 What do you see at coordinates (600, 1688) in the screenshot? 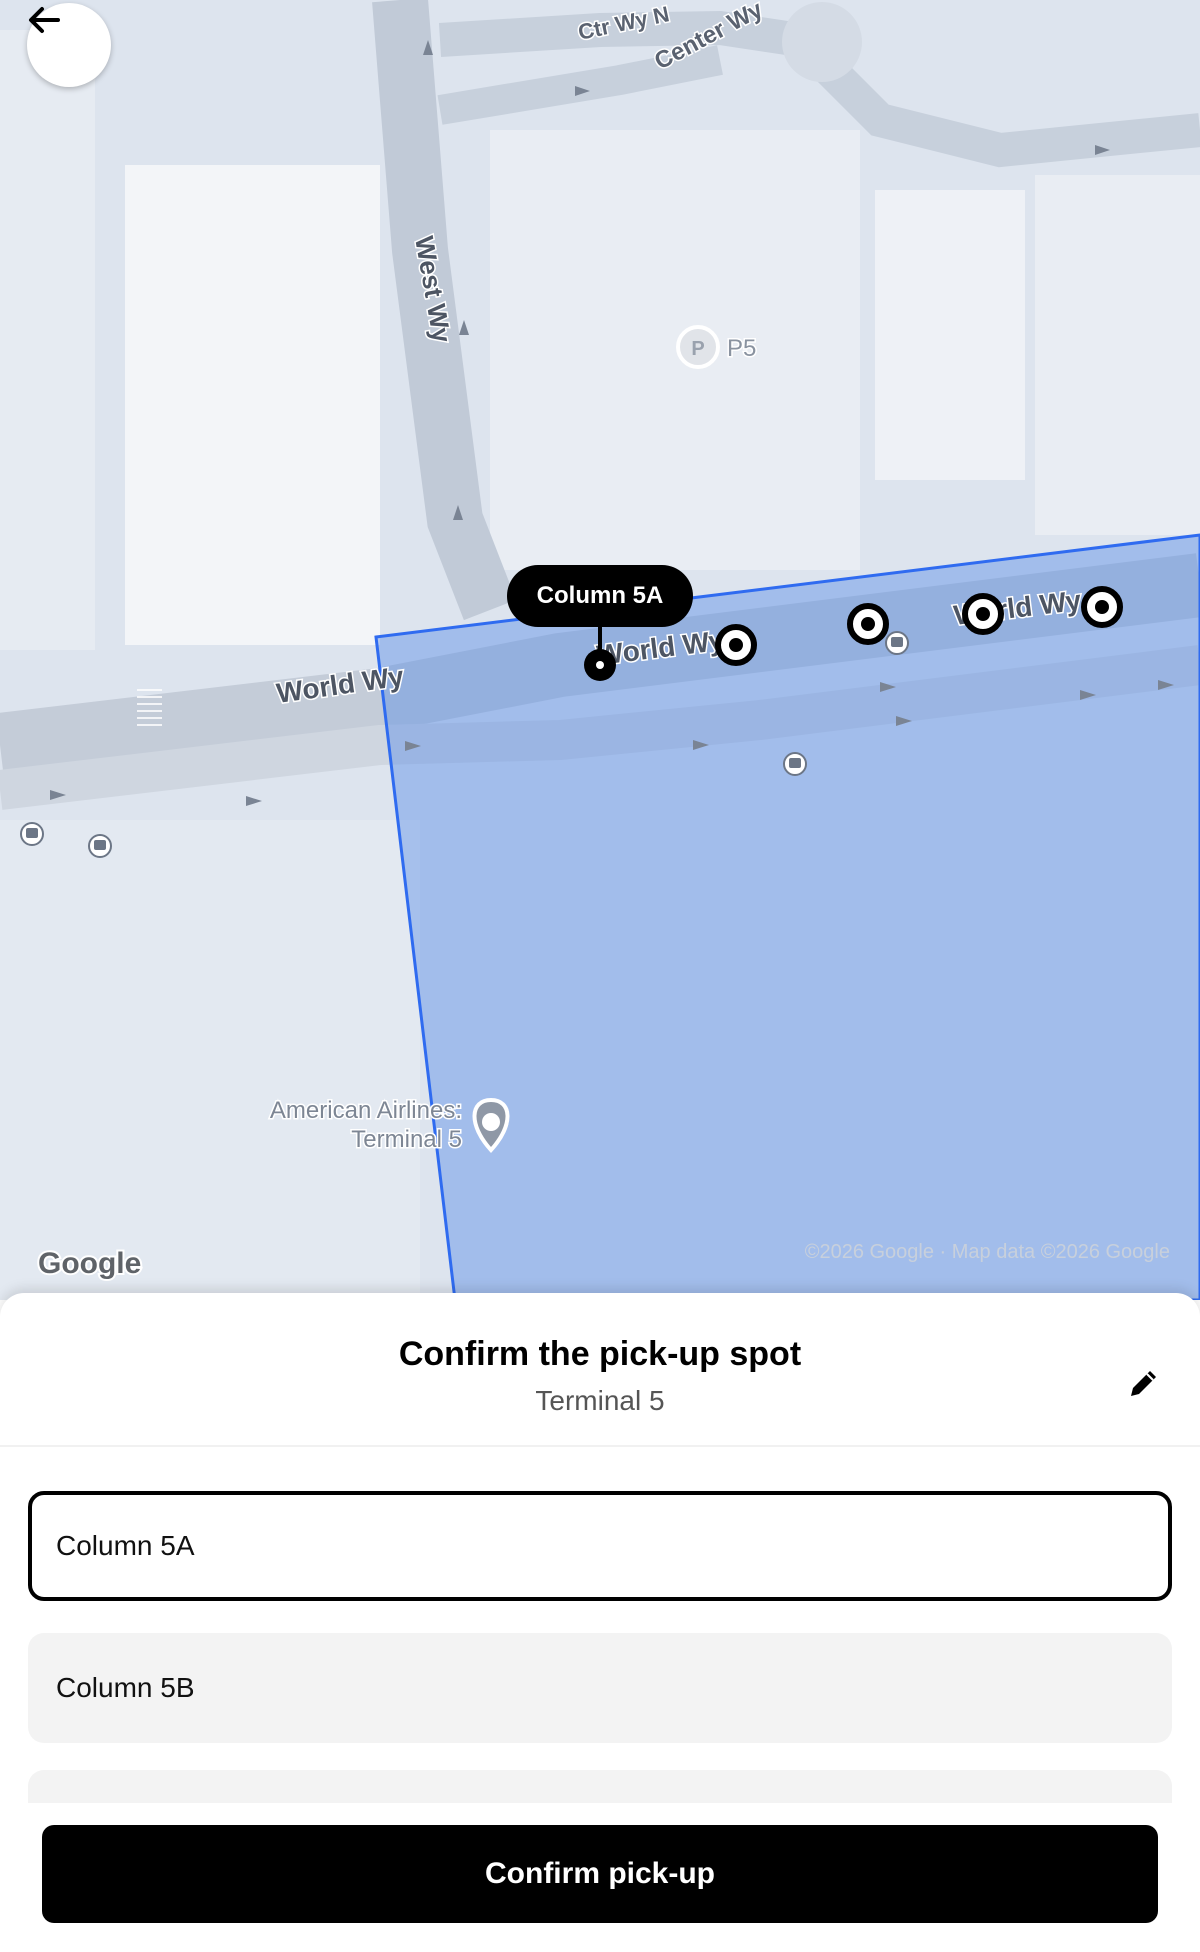
I see `spot-option-column-5b: Column 5B` at bounding box center [600, 1688].